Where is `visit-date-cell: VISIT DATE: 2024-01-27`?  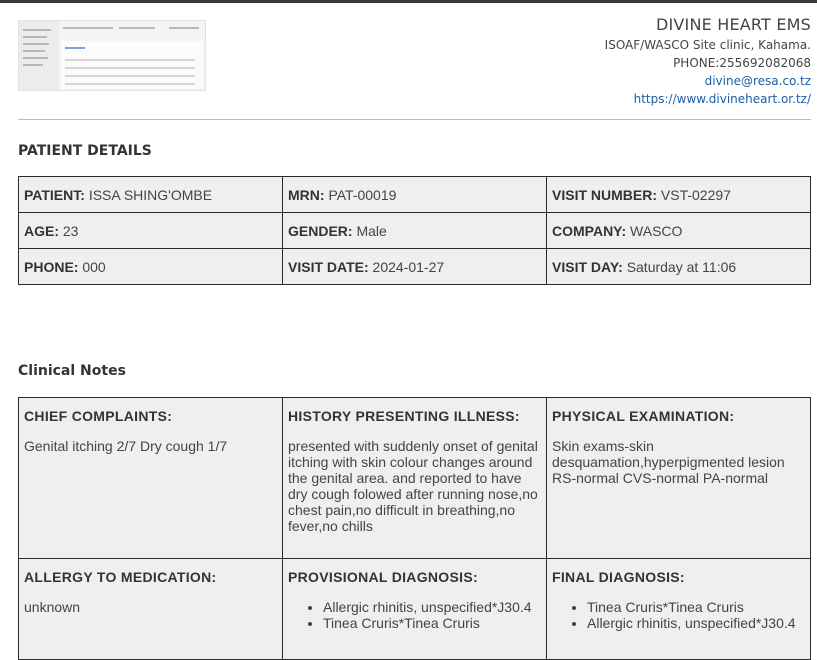
visit-date-cell: VISIT DATE: 2024-01-27 is located at coordinates (414, 266).